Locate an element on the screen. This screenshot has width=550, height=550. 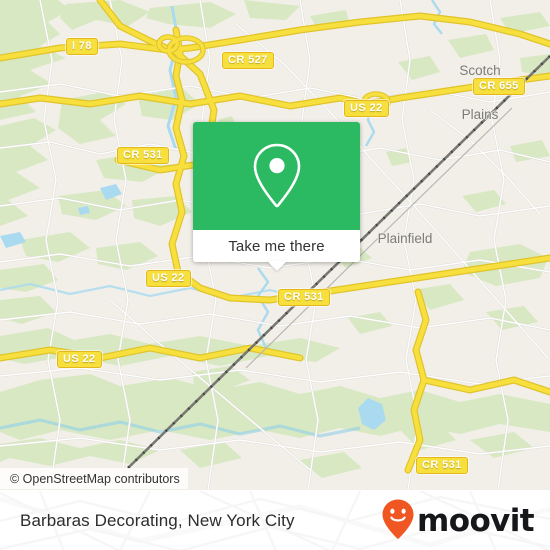
road-shield-us22-south: US 22 is located at coordinates (79, 359).